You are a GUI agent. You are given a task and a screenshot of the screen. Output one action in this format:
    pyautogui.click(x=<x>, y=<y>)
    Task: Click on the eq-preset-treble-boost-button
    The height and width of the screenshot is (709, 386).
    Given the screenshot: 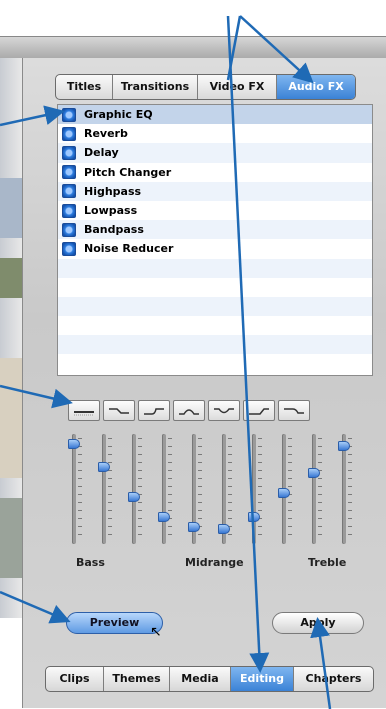 What is the action you would take?
    pyautogui.click(x=259, y=410)
    